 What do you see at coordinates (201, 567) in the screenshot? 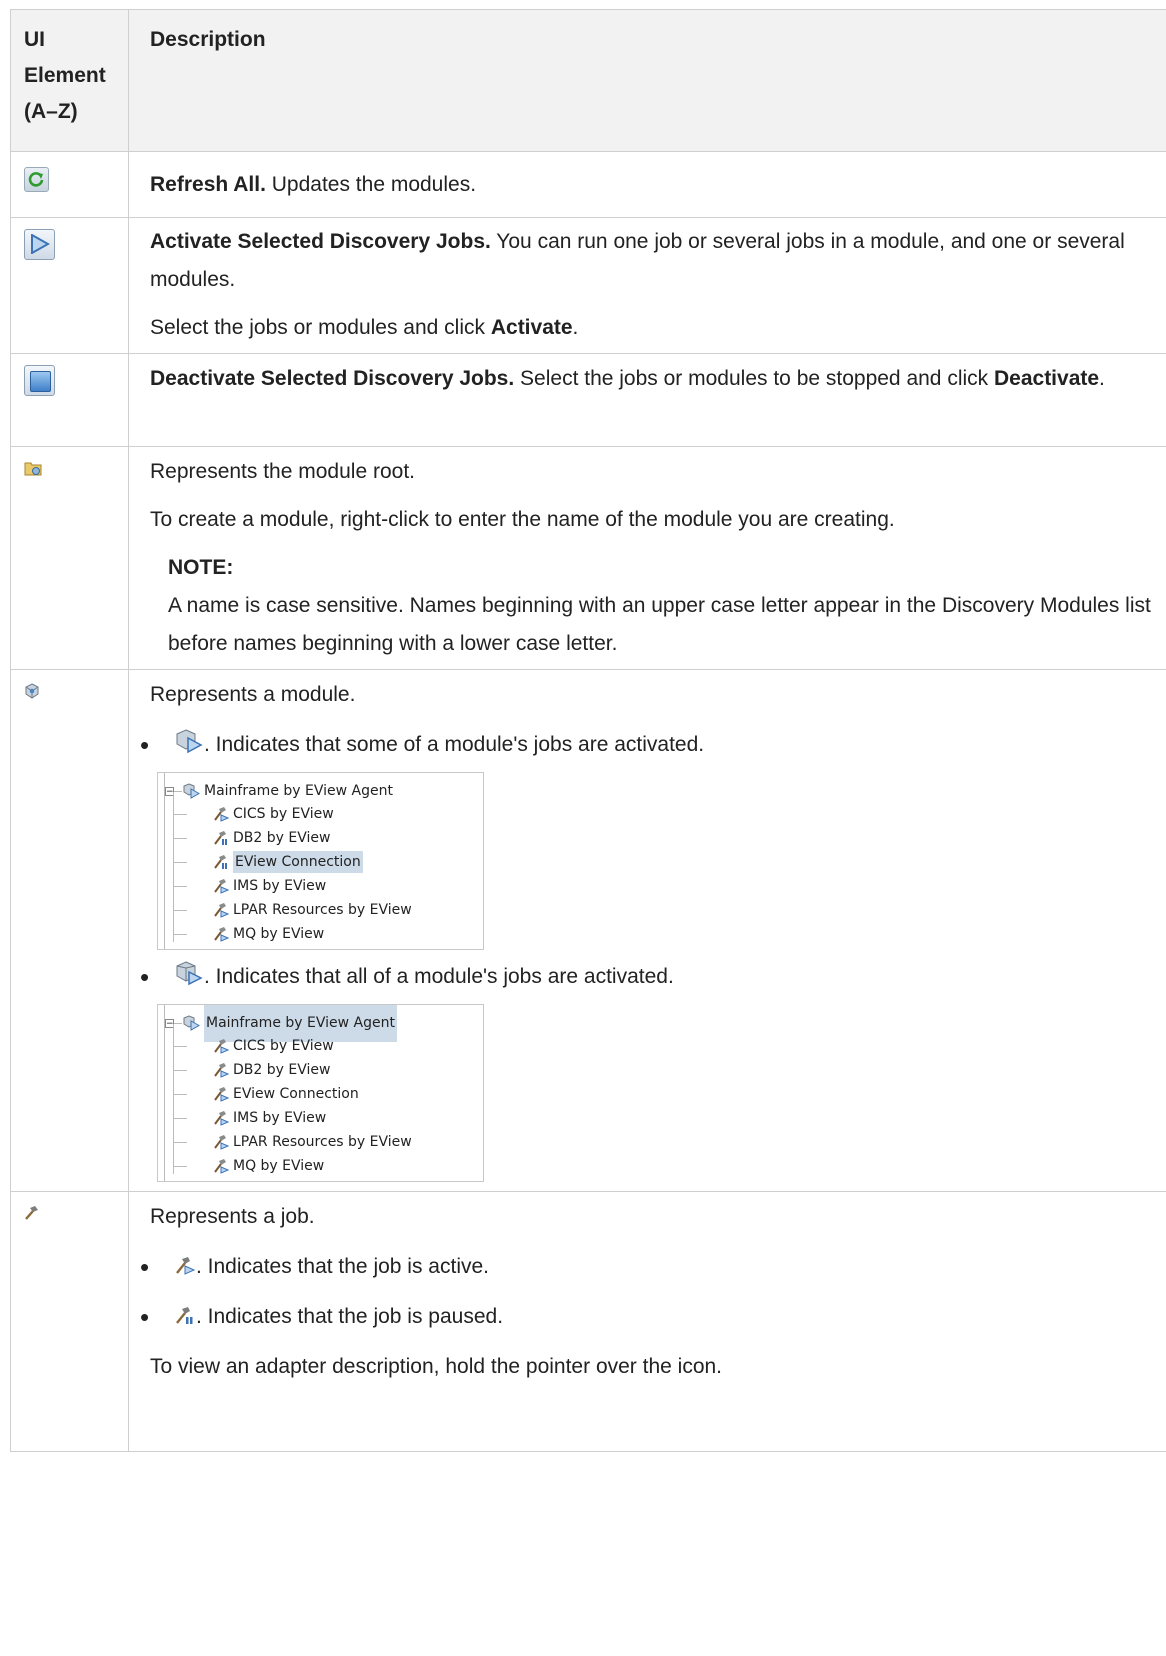
I see `note-label: NOTE:` at bounding box center [201, 567].